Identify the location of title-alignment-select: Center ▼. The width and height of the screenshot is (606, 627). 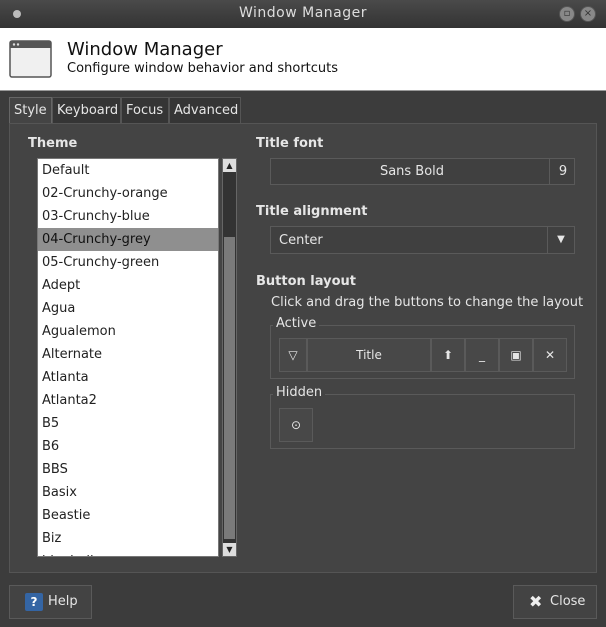
(422, 240).